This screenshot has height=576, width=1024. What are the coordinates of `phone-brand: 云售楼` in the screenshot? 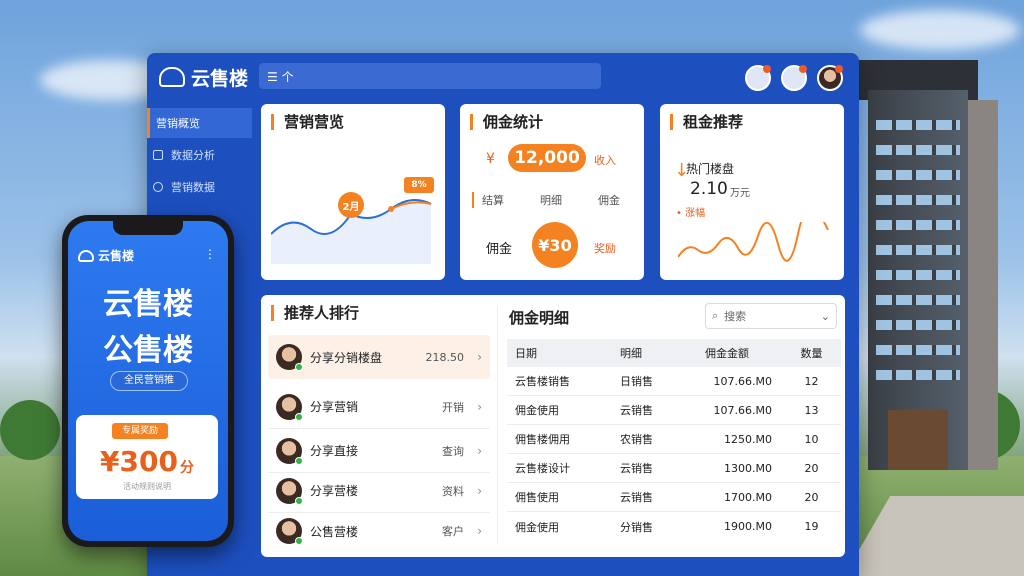 It's located at (106, 255).